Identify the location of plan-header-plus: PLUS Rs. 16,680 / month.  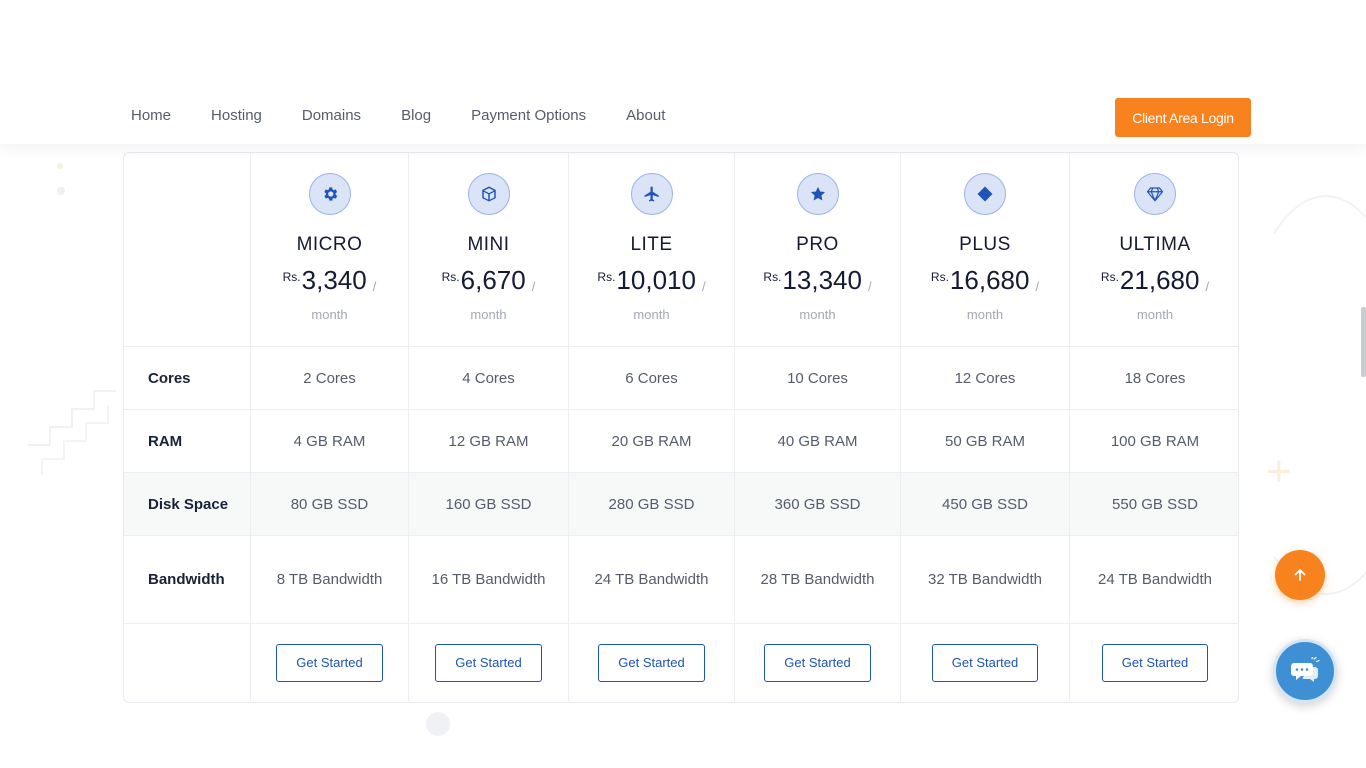
(985, 250).